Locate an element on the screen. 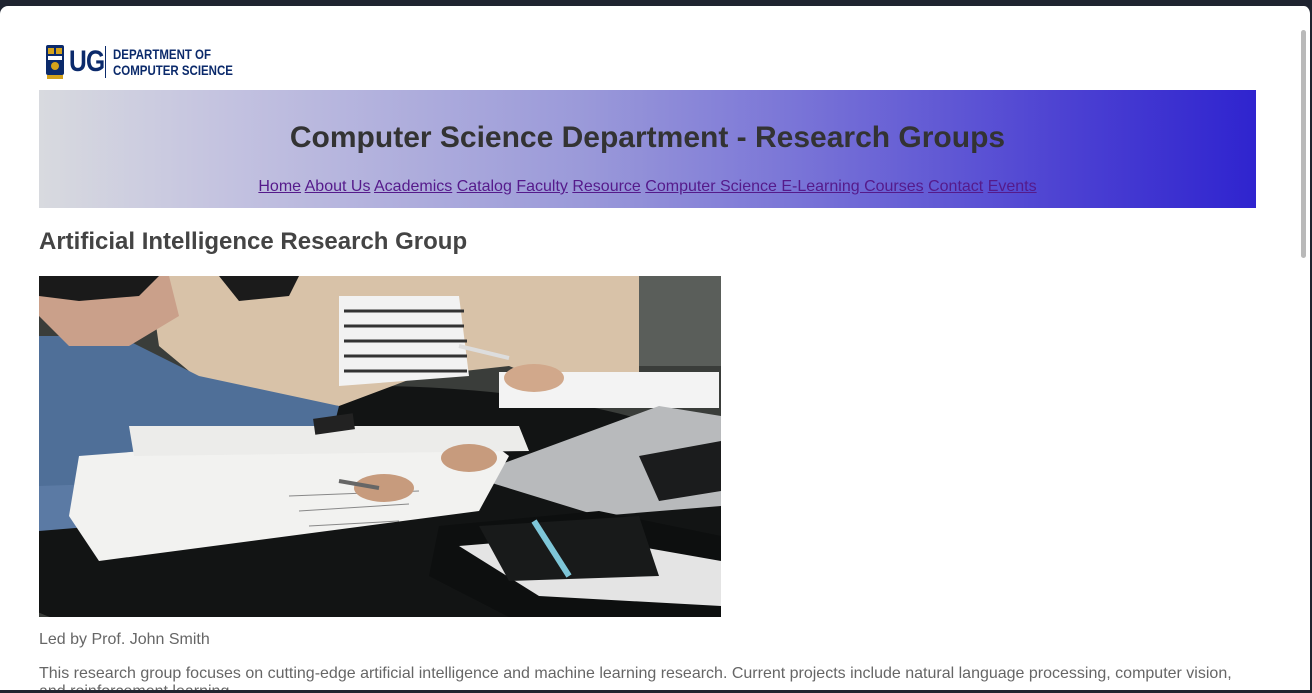 Image resolution: width=1312 pixels, height=693 pixels. nav-link-academics: Academics is located at coordinates (413, 186).